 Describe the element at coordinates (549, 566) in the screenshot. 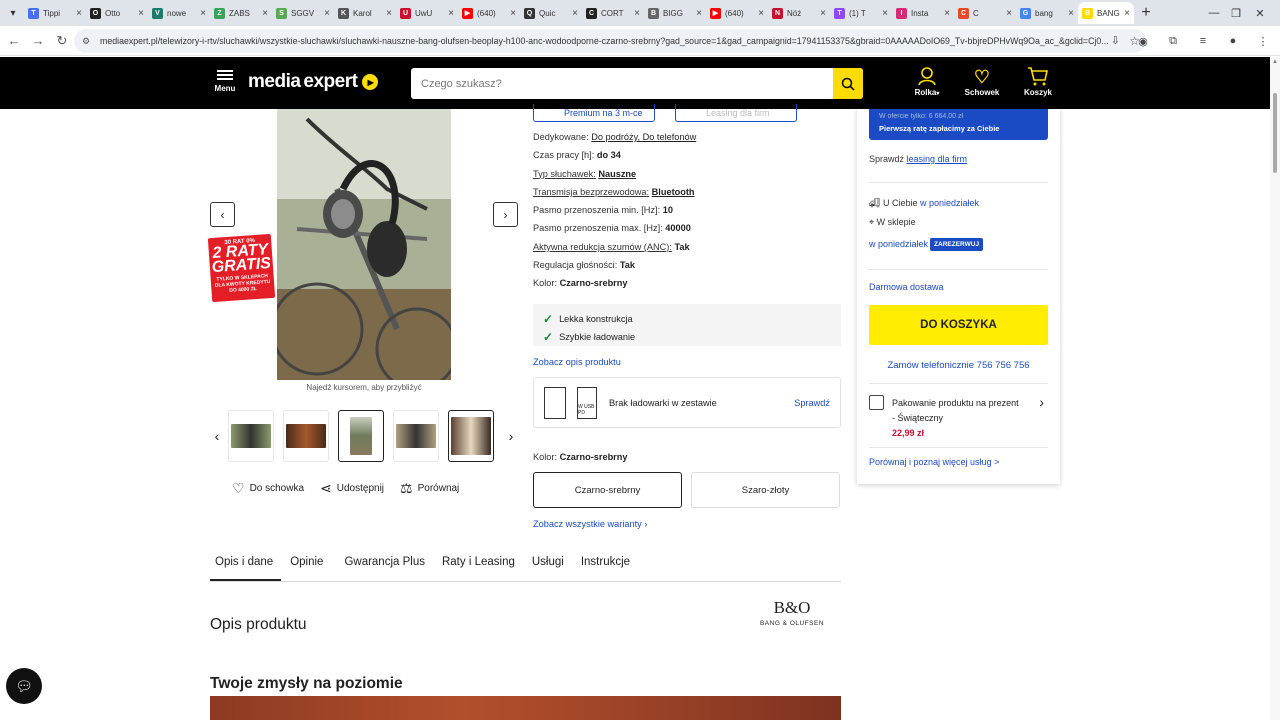

I see `tab-us-ugi: Usługi` at that location.